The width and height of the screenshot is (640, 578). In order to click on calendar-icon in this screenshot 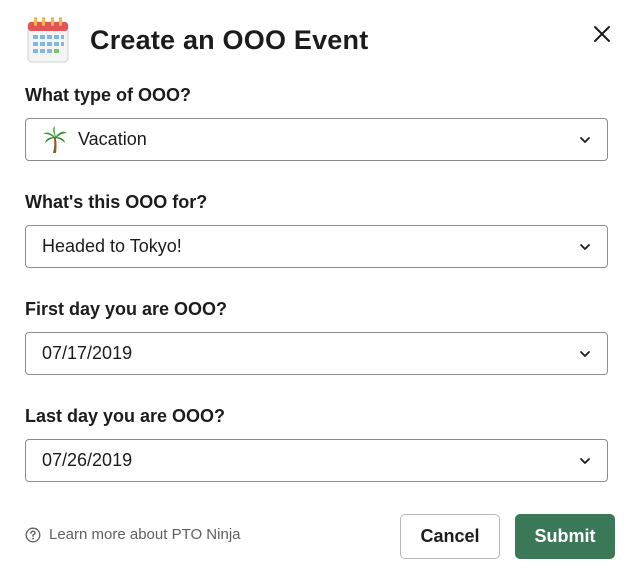, I will do `click(48, 40)`.